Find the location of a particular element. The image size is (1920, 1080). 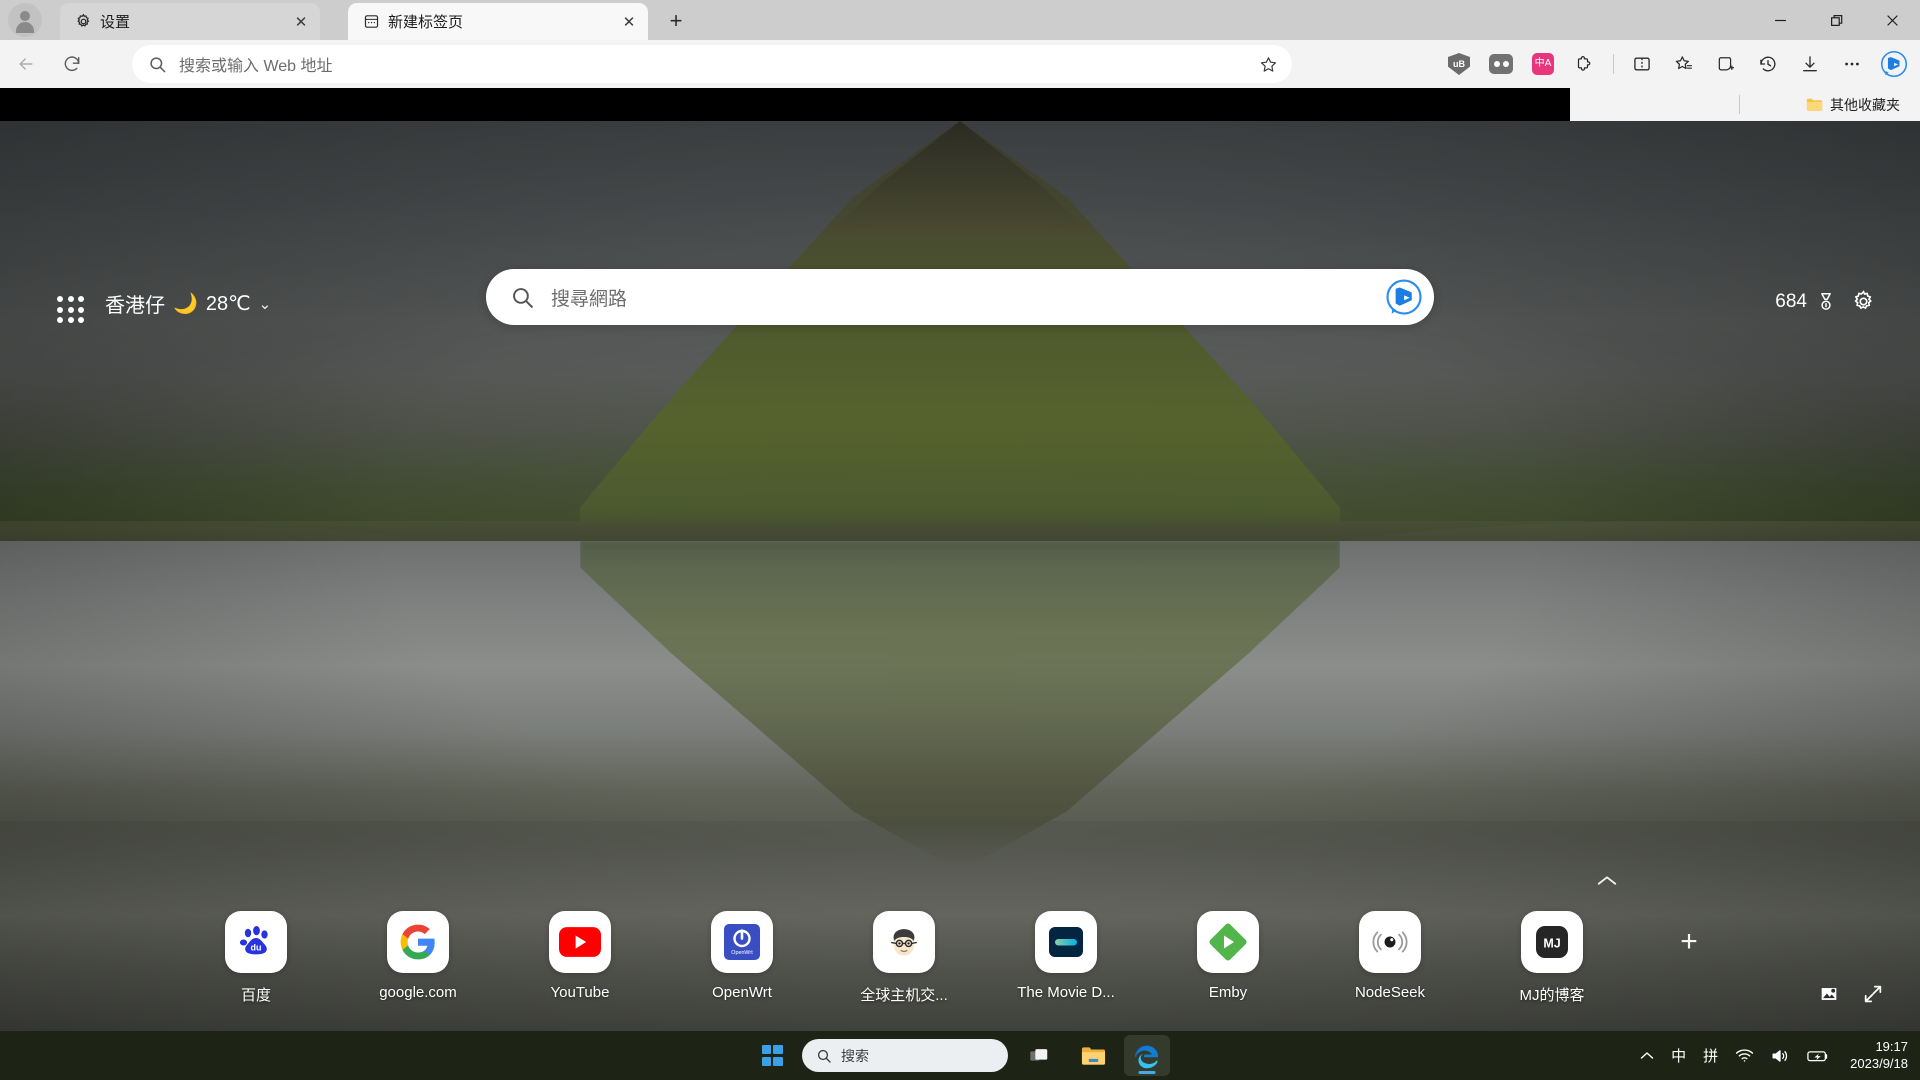

gear-icon is located at coordinates (83, 22).